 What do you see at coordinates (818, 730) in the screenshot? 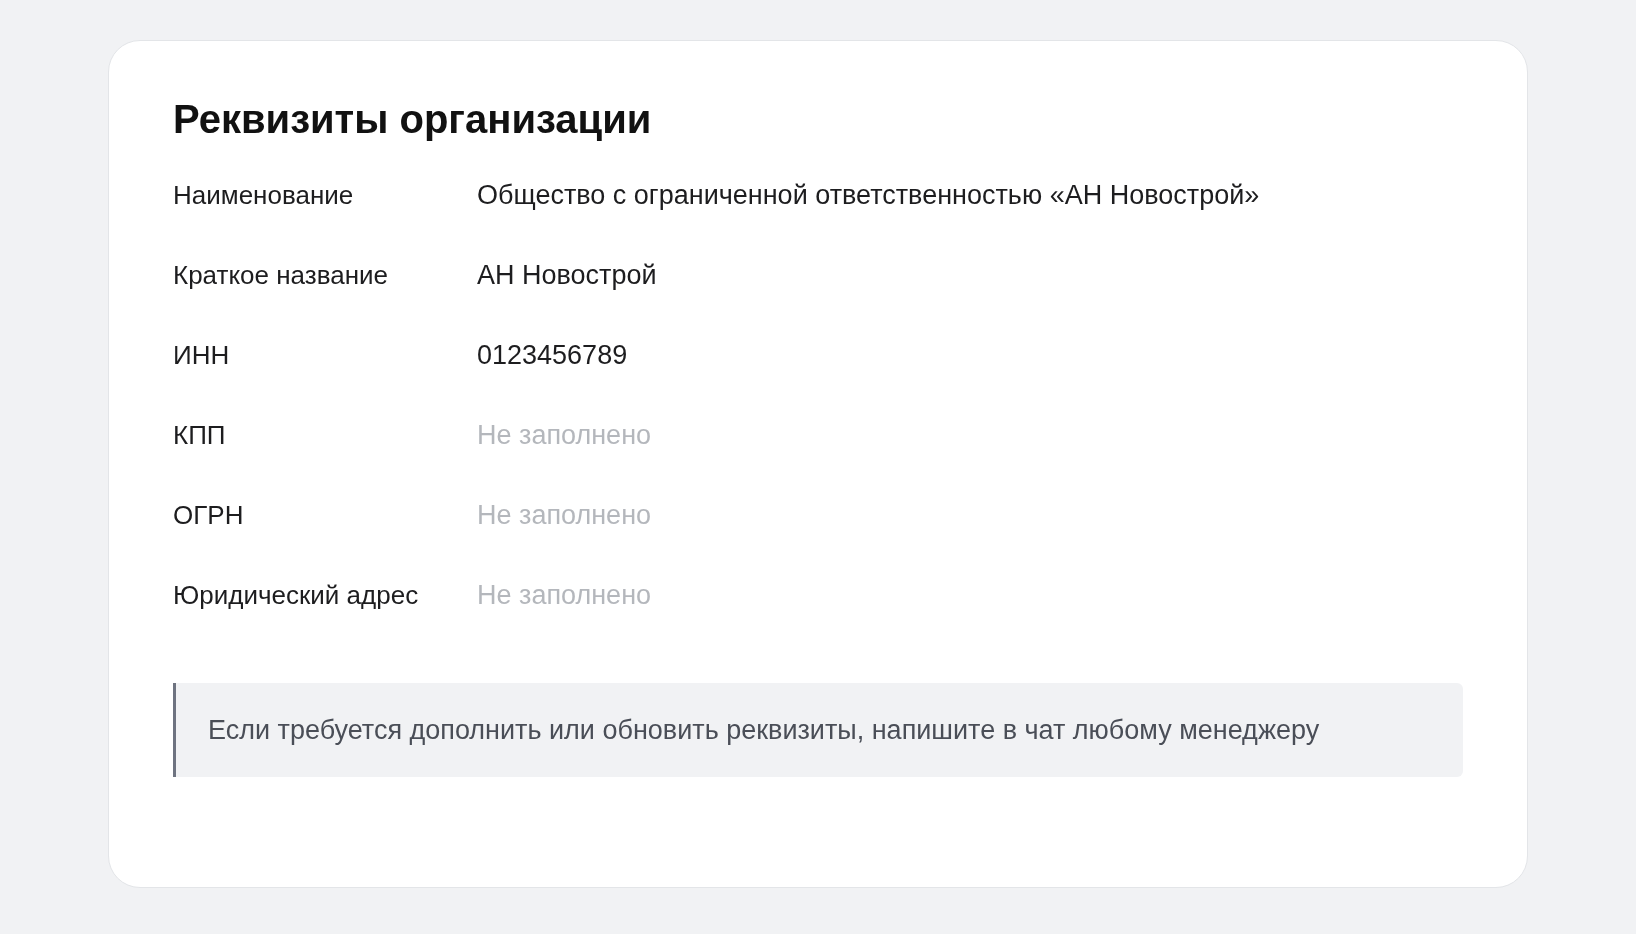
I see `info-note: Если требуется дополнить или обновить реквизиты, напишите в чат любому менеджеру` at bounding box center [818, 730].